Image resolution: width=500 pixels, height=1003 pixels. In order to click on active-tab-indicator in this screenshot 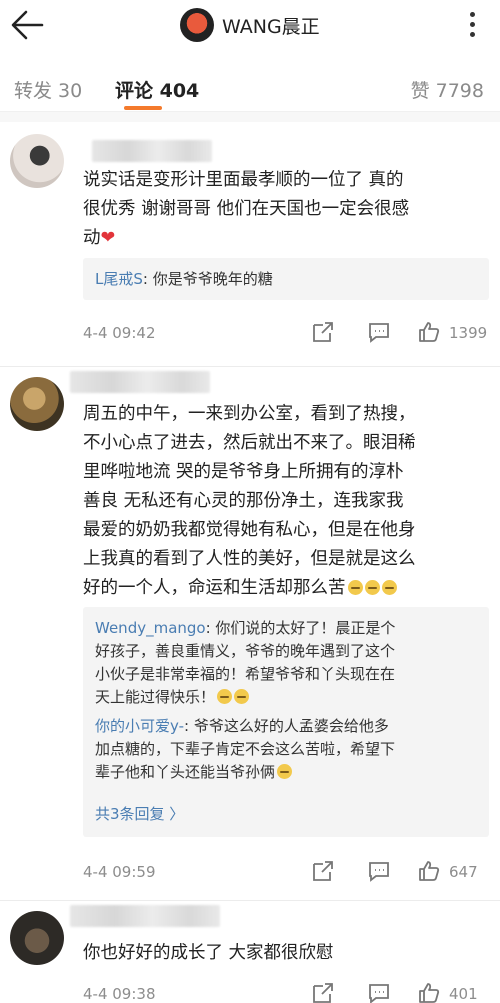, I will do `click(143, 108)`.